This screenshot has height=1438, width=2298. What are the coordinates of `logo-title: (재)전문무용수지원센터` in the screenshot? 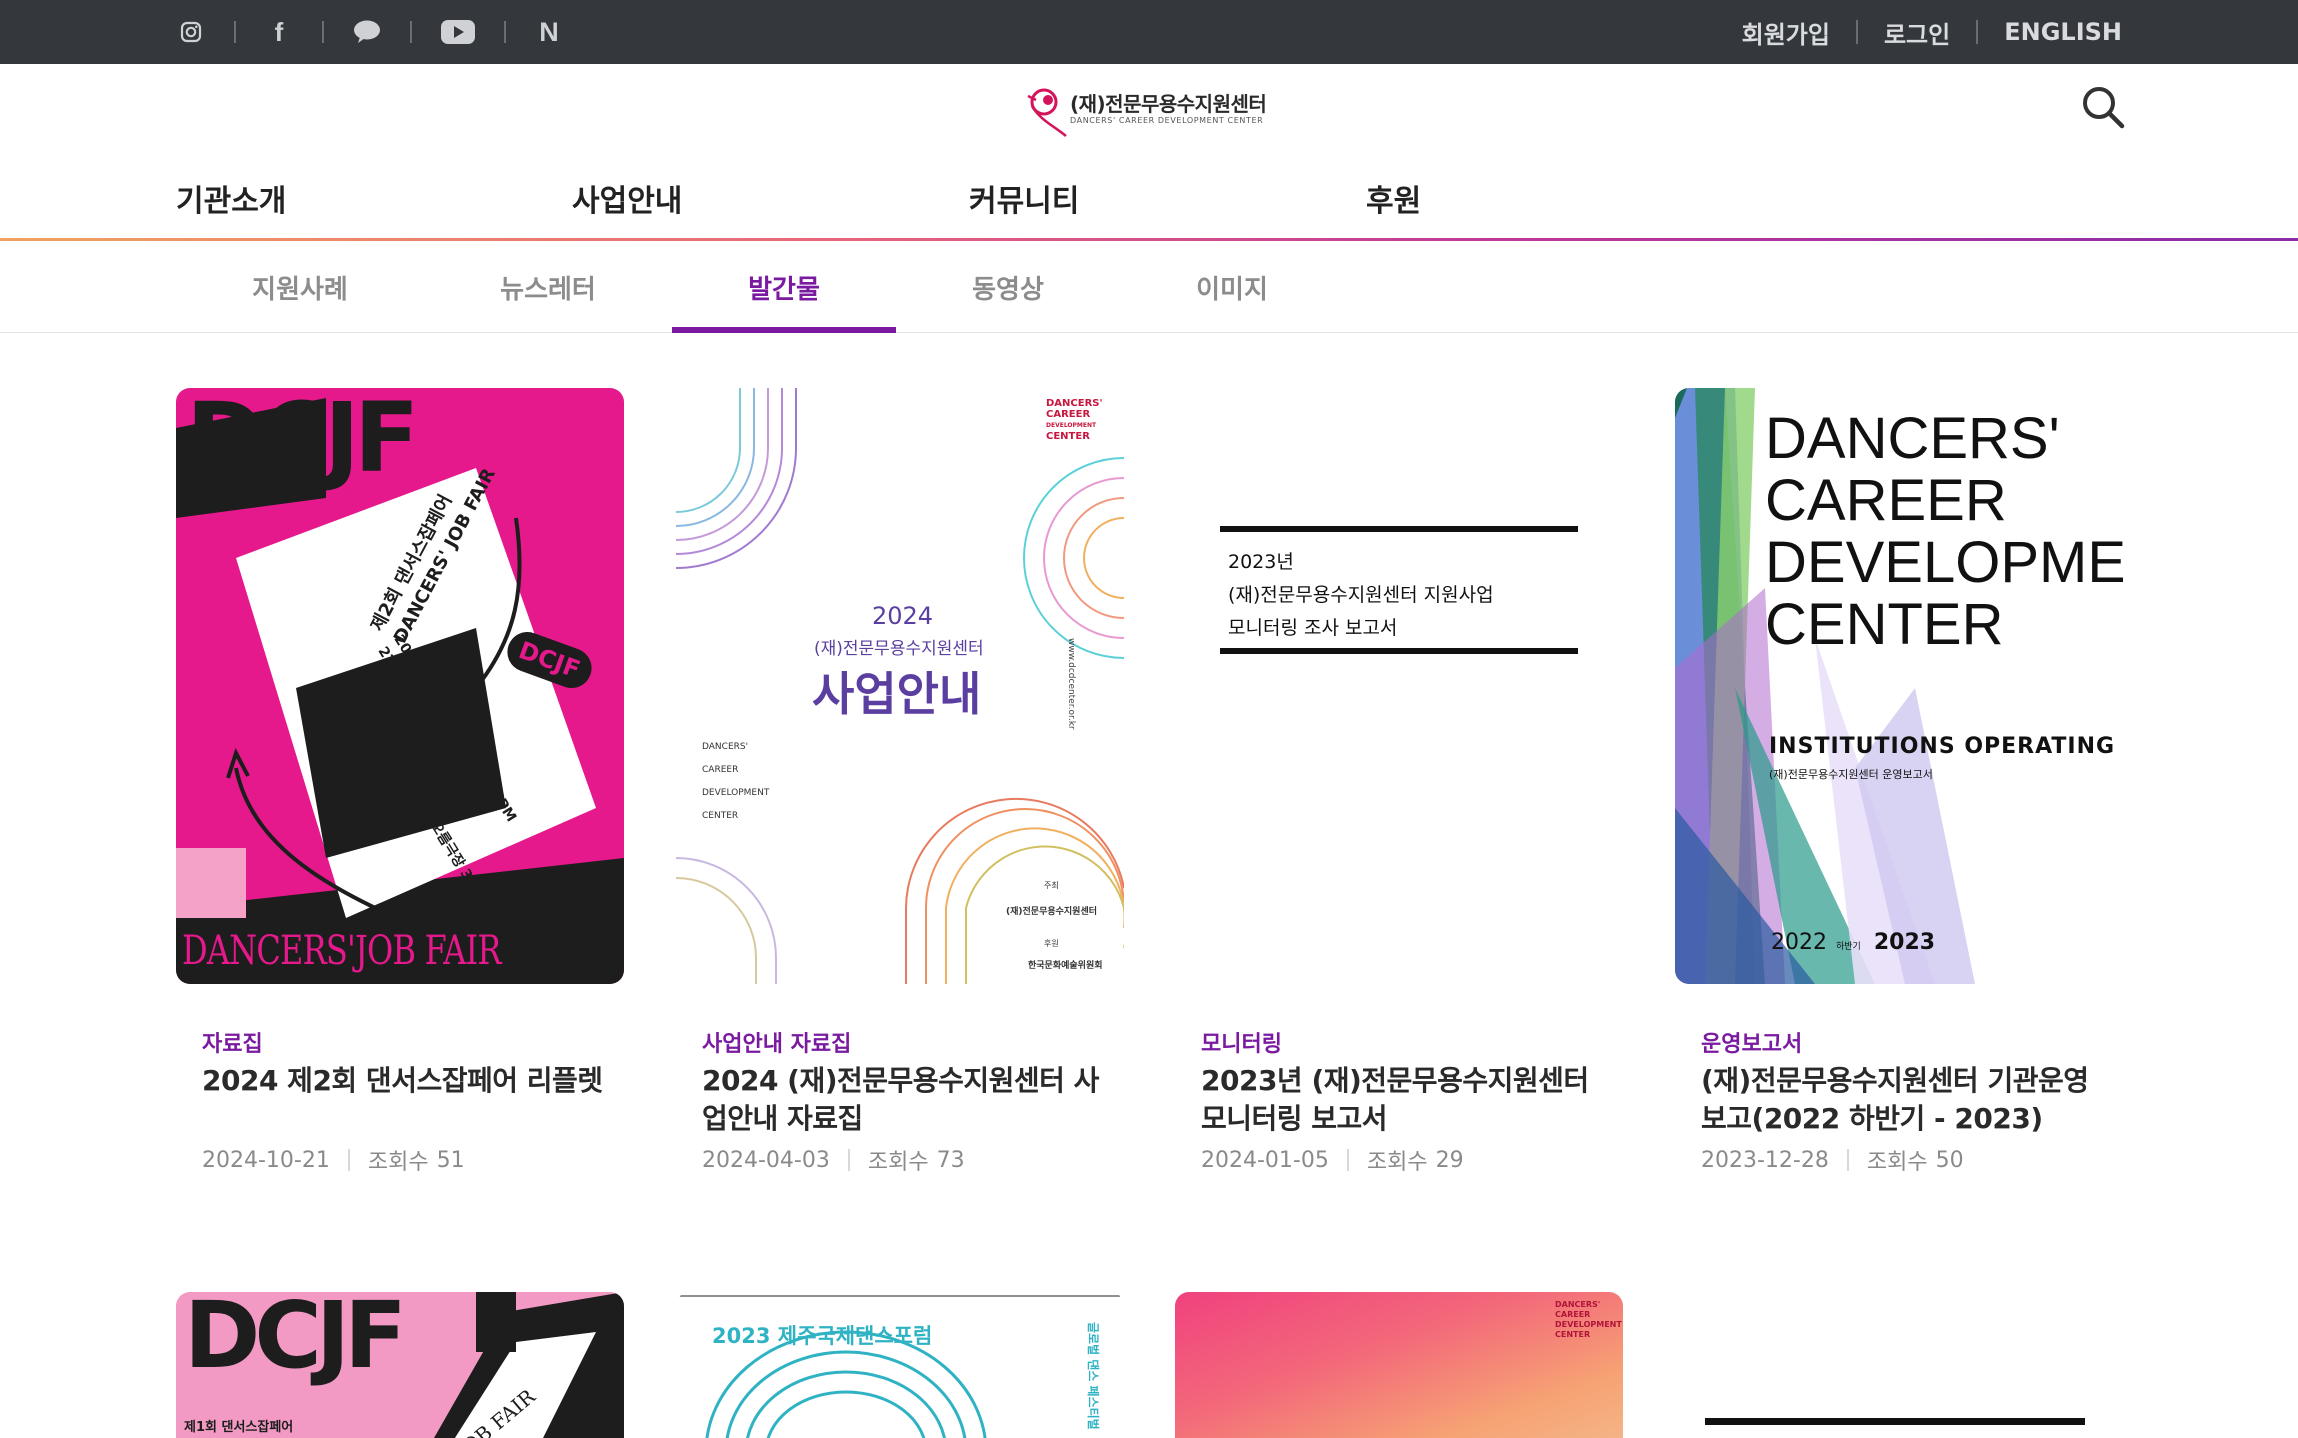 It's located at (1168, 104).